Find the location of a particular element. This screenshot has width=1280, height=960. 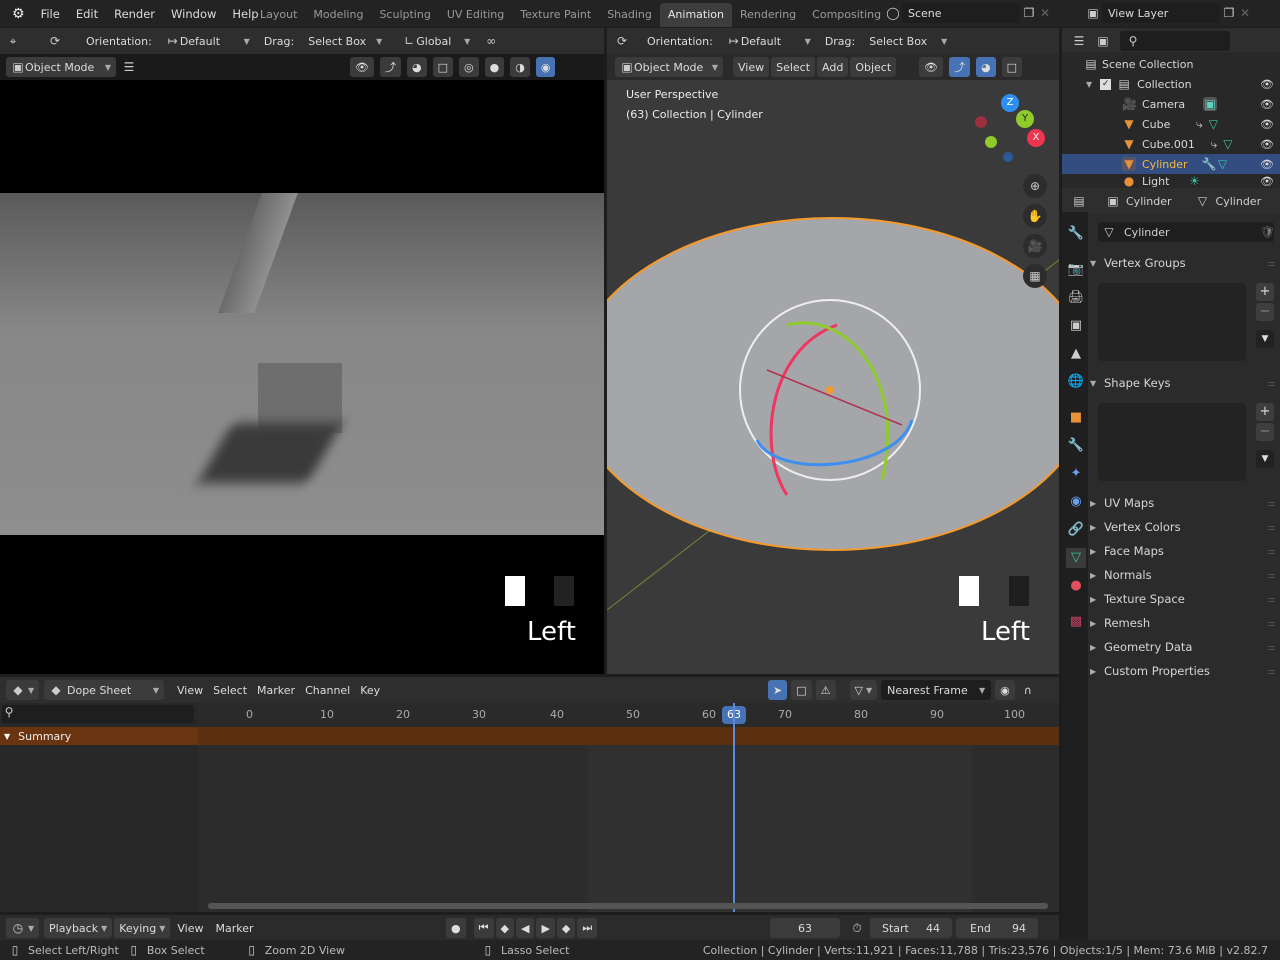

gizmo-z-axis: Z is located at coordinates (1010, 103).